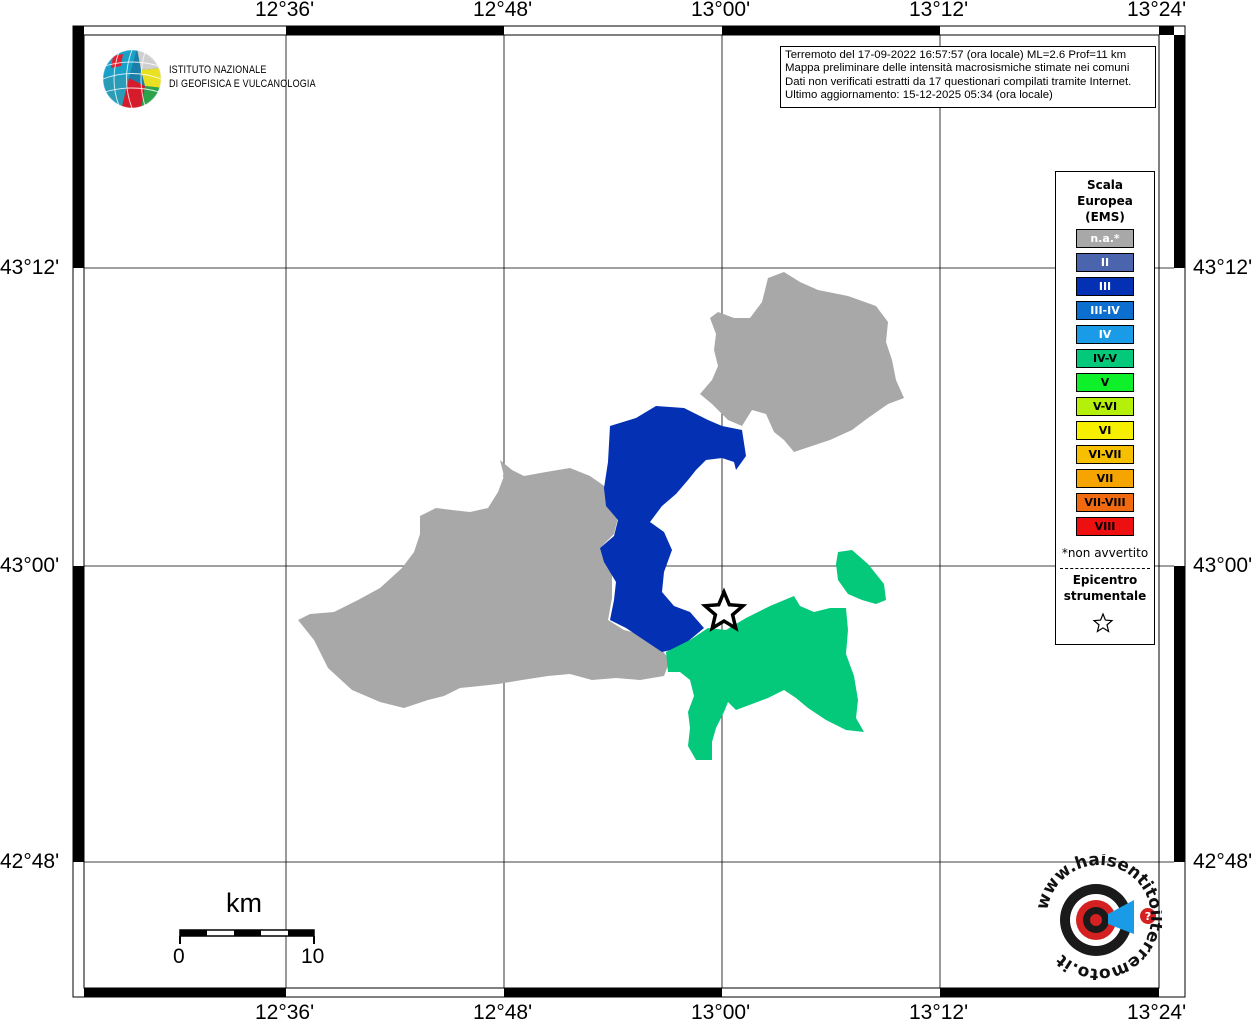 The height and width of the screenshot is (1025, 1257). Describe the element at coordinates (503, 1012) in the screenshot. I see `bottom-lon-label: 12°48'` at that location.